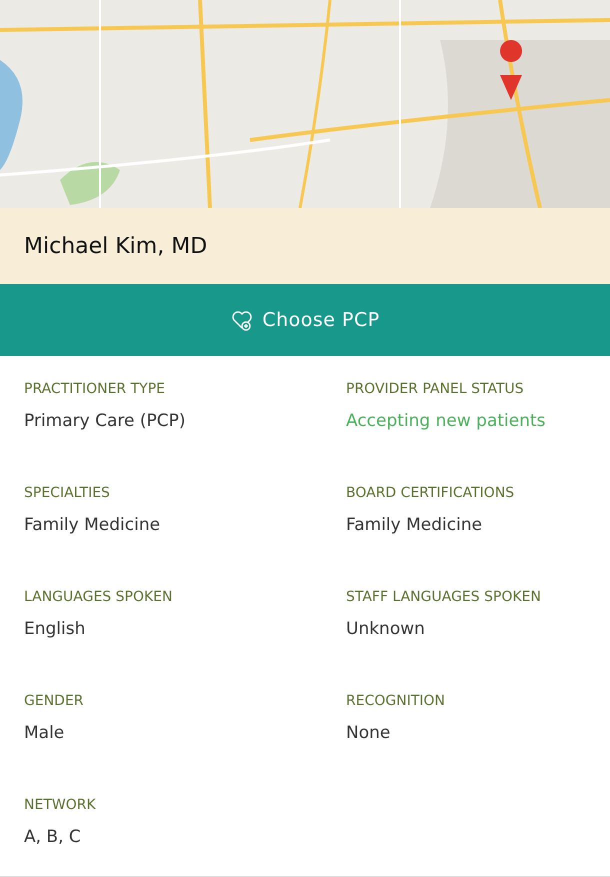 This screenshot has width=610, height=877. I want to click on field-label: GENDER, so click(54, 701).